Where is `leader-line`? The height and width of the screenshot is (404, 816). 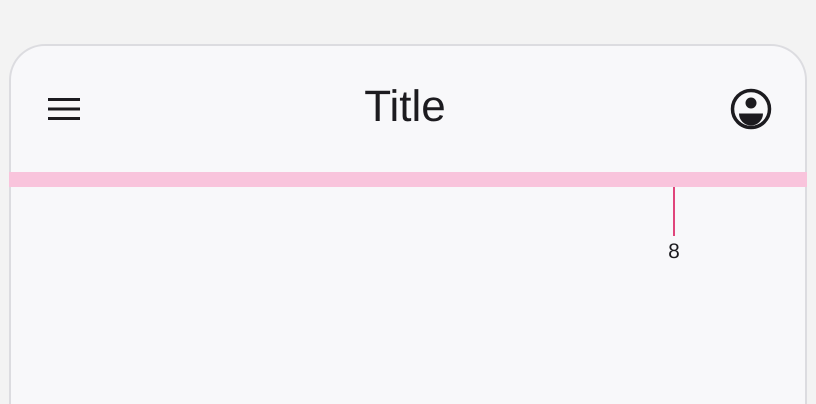
leader-line is located at coordinates (674, 211).